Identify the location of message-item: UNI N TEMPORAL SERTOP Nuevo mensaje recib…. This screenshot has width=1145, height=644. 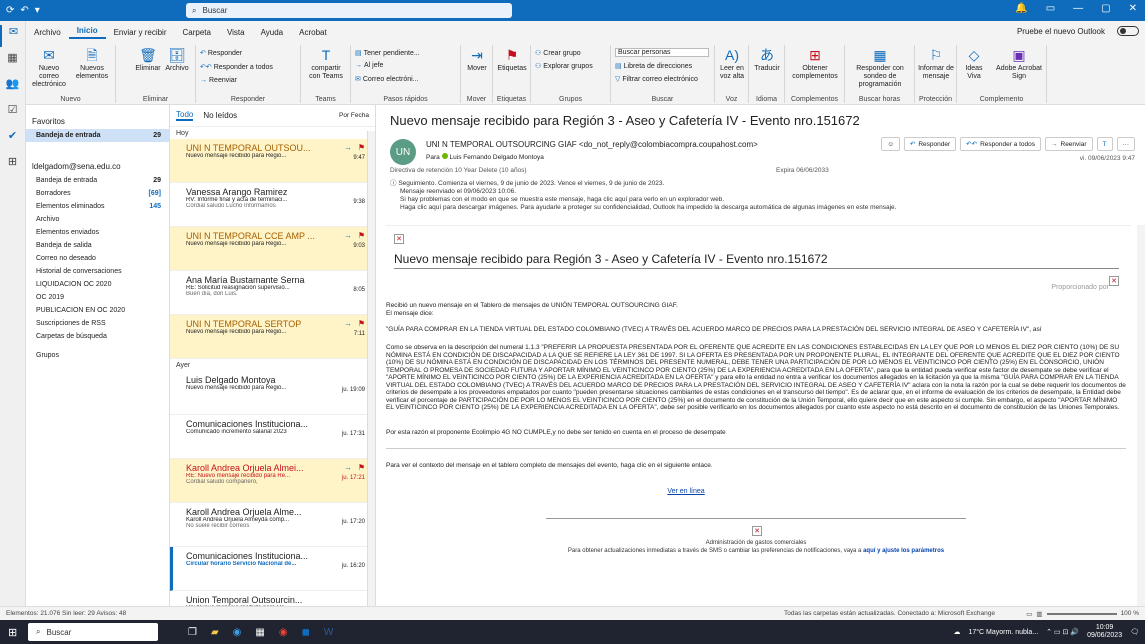
(272, 337).